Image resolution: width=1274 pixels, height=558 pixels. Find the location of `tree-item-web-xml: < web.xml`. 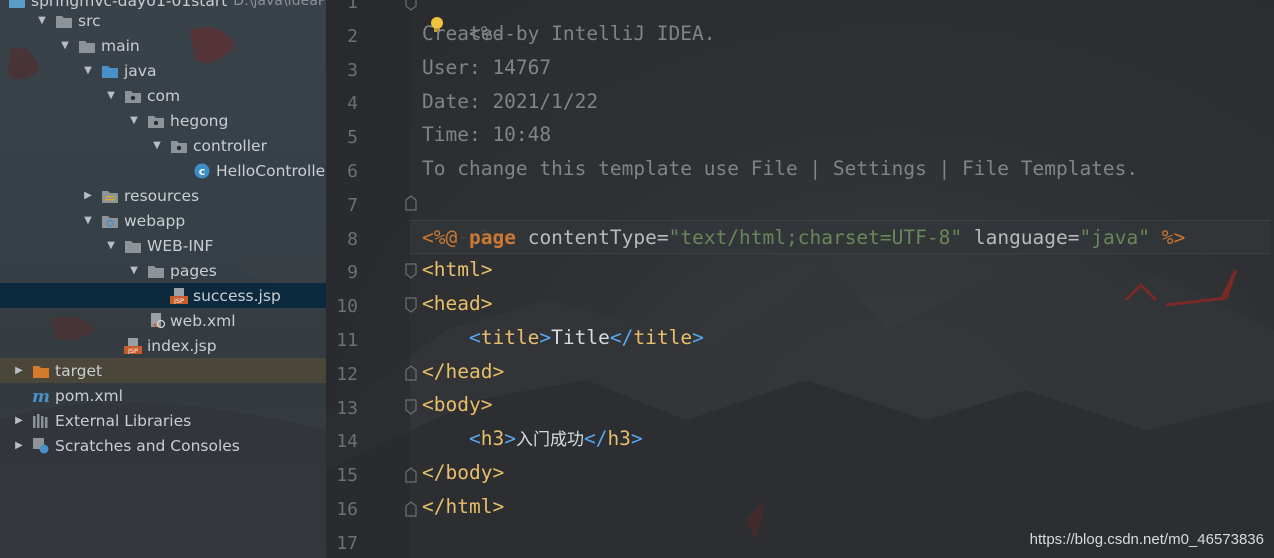

tree-item-web-xml: < web.xml is located at coordinates (163, 320).